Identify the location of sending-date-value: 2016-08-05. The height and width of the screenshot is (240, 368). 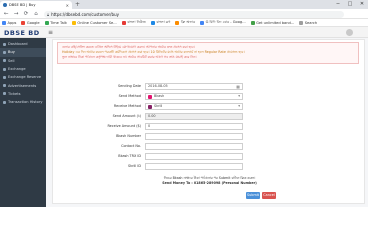
(158, 86).